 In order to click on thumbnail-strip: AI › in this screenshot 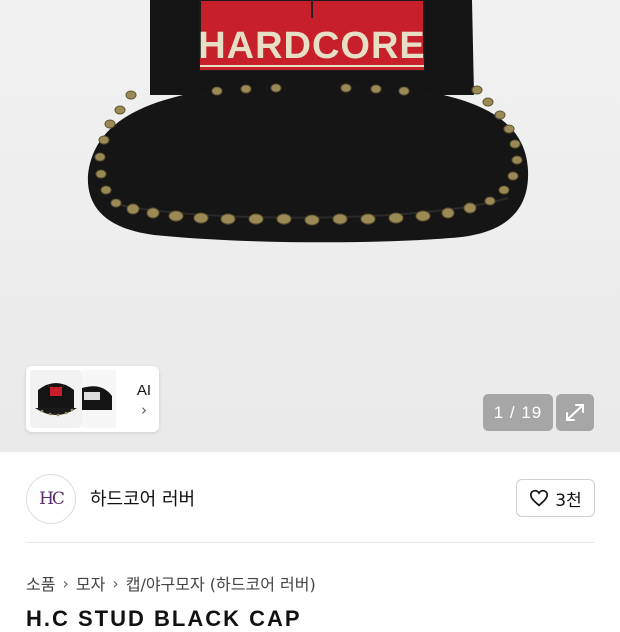, I will do `click(92, 399)`.